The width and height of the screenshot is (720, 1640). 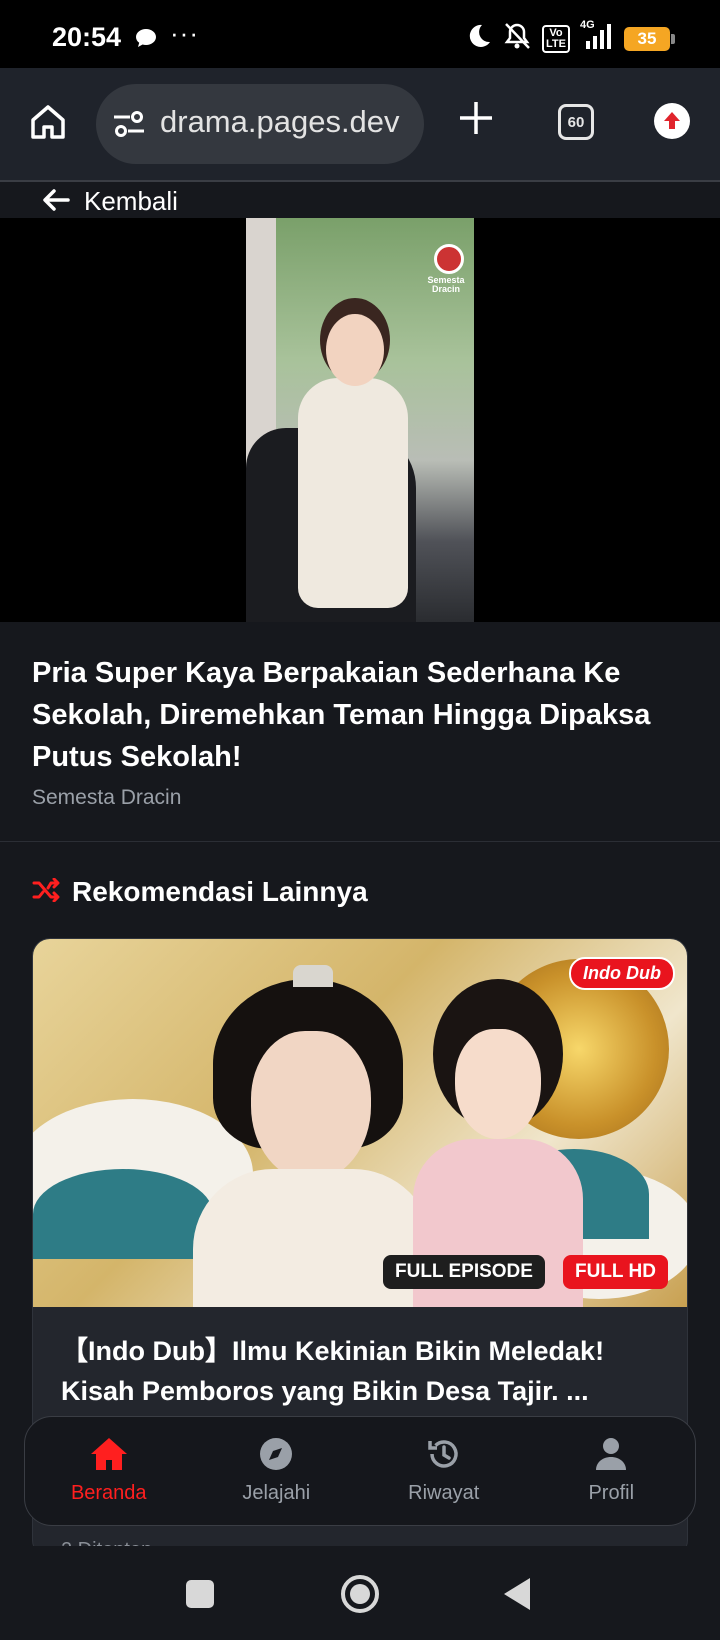 I want to click on system-home-icon, so click(x=360, y=1594).